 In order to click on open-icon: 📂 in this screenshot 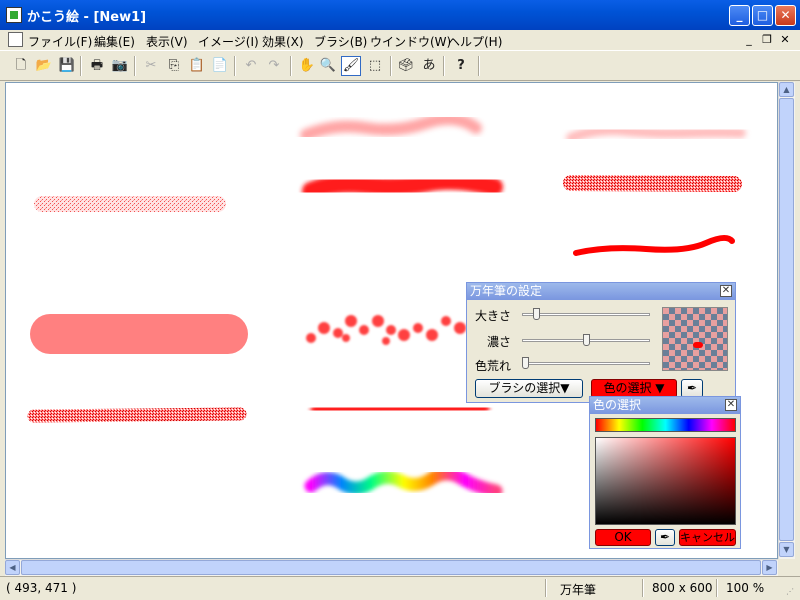, I will do `click(44, 66)`.